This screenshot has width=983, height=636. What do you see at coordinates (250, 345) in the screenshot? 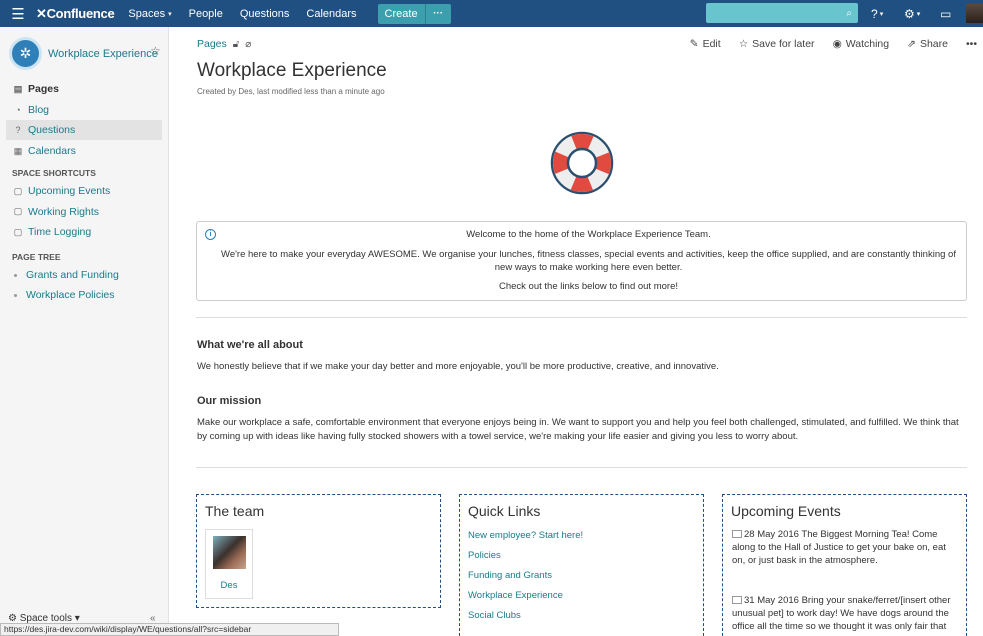
I see `about-heading: What we're all about` at bounding box center [250, 345].